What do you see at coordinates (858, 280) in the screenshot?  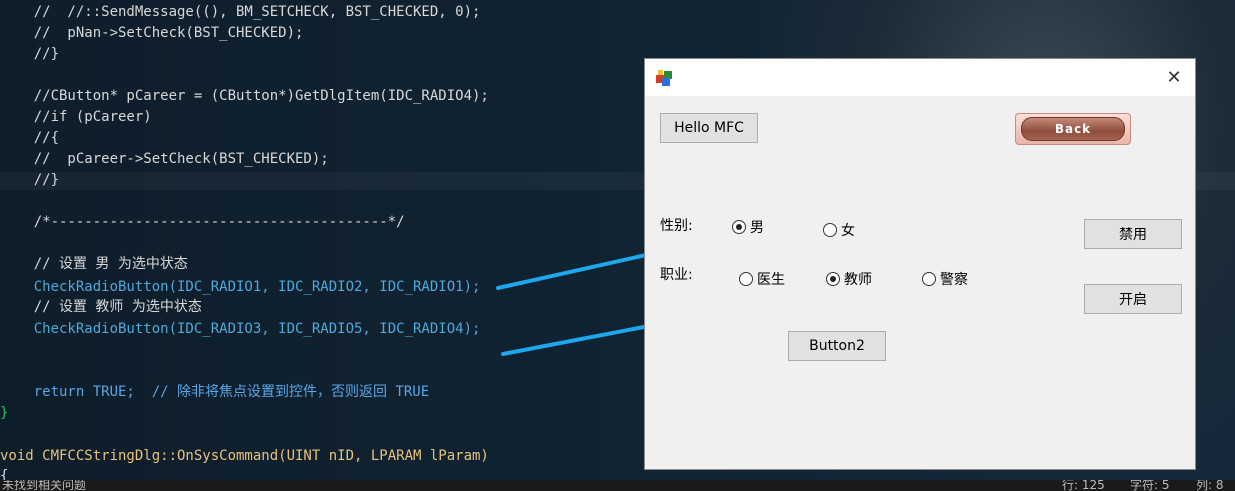 I see `radio-teacher-label: 教师` at bounding box center [858, 280].